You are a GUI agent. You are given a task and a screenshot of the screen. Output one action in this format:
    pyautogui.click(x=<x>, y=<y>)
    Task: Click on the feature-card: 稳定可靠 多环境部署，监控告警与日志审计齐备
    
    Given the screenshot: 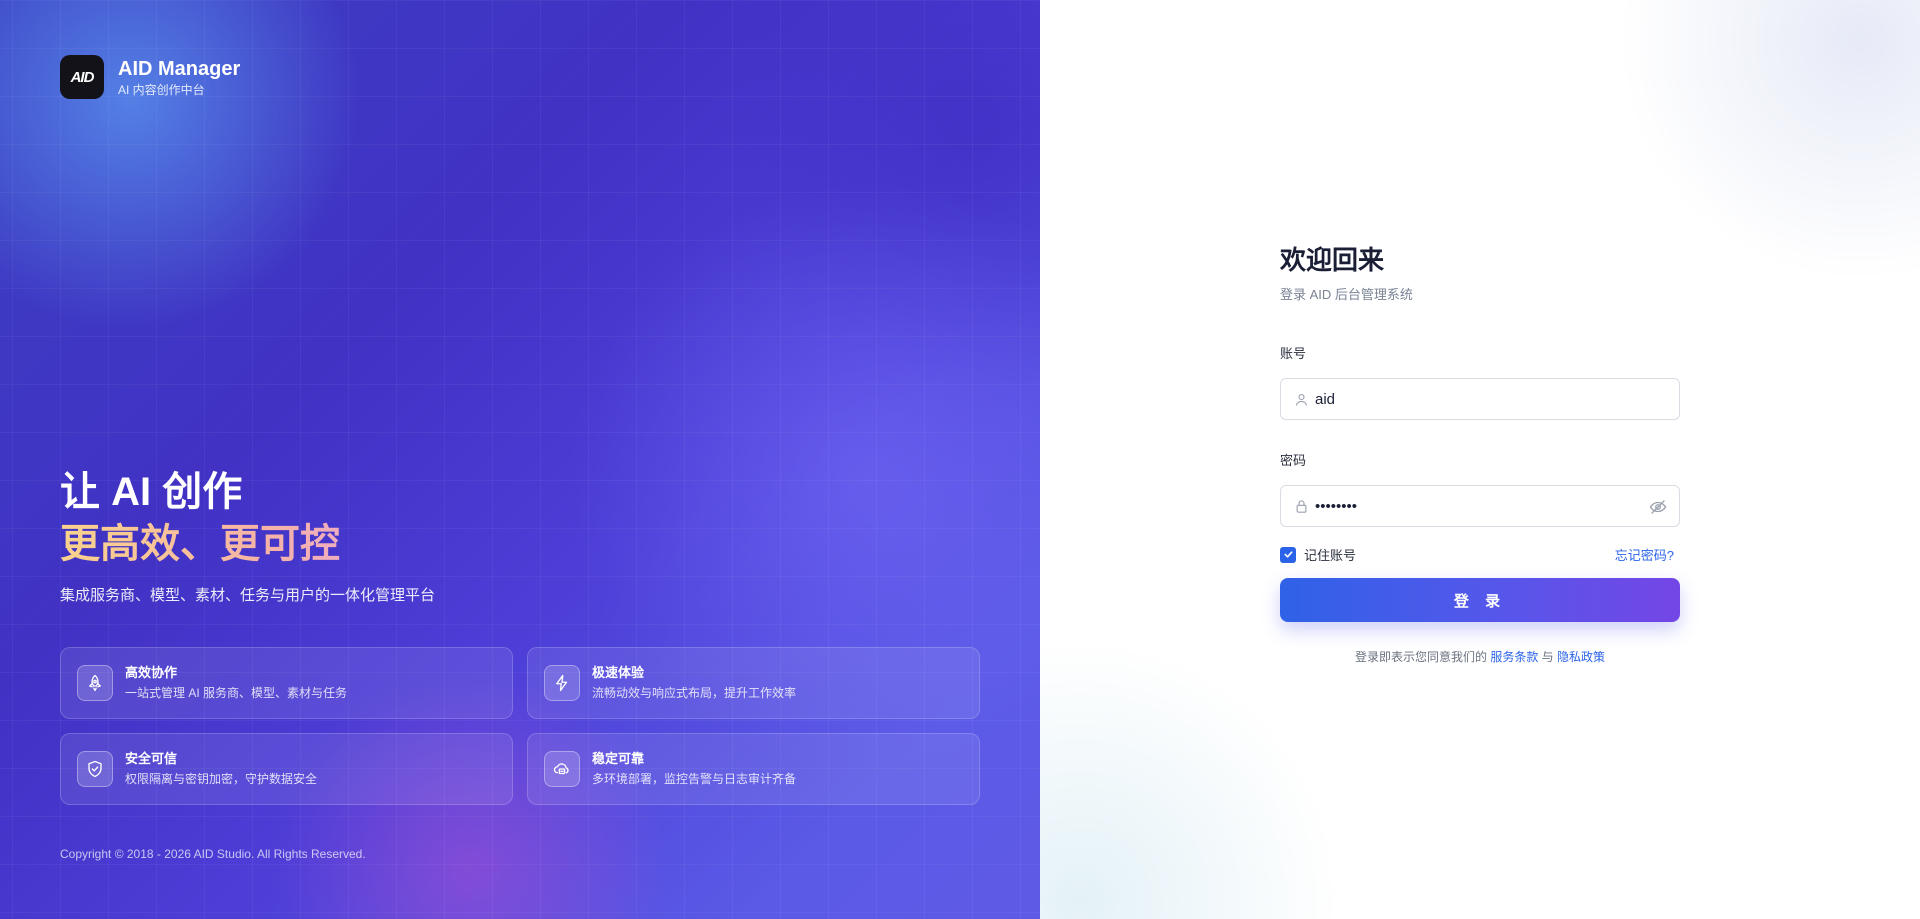 What is the action you would take?
    pyautogui.click(x=753, y=769)
    